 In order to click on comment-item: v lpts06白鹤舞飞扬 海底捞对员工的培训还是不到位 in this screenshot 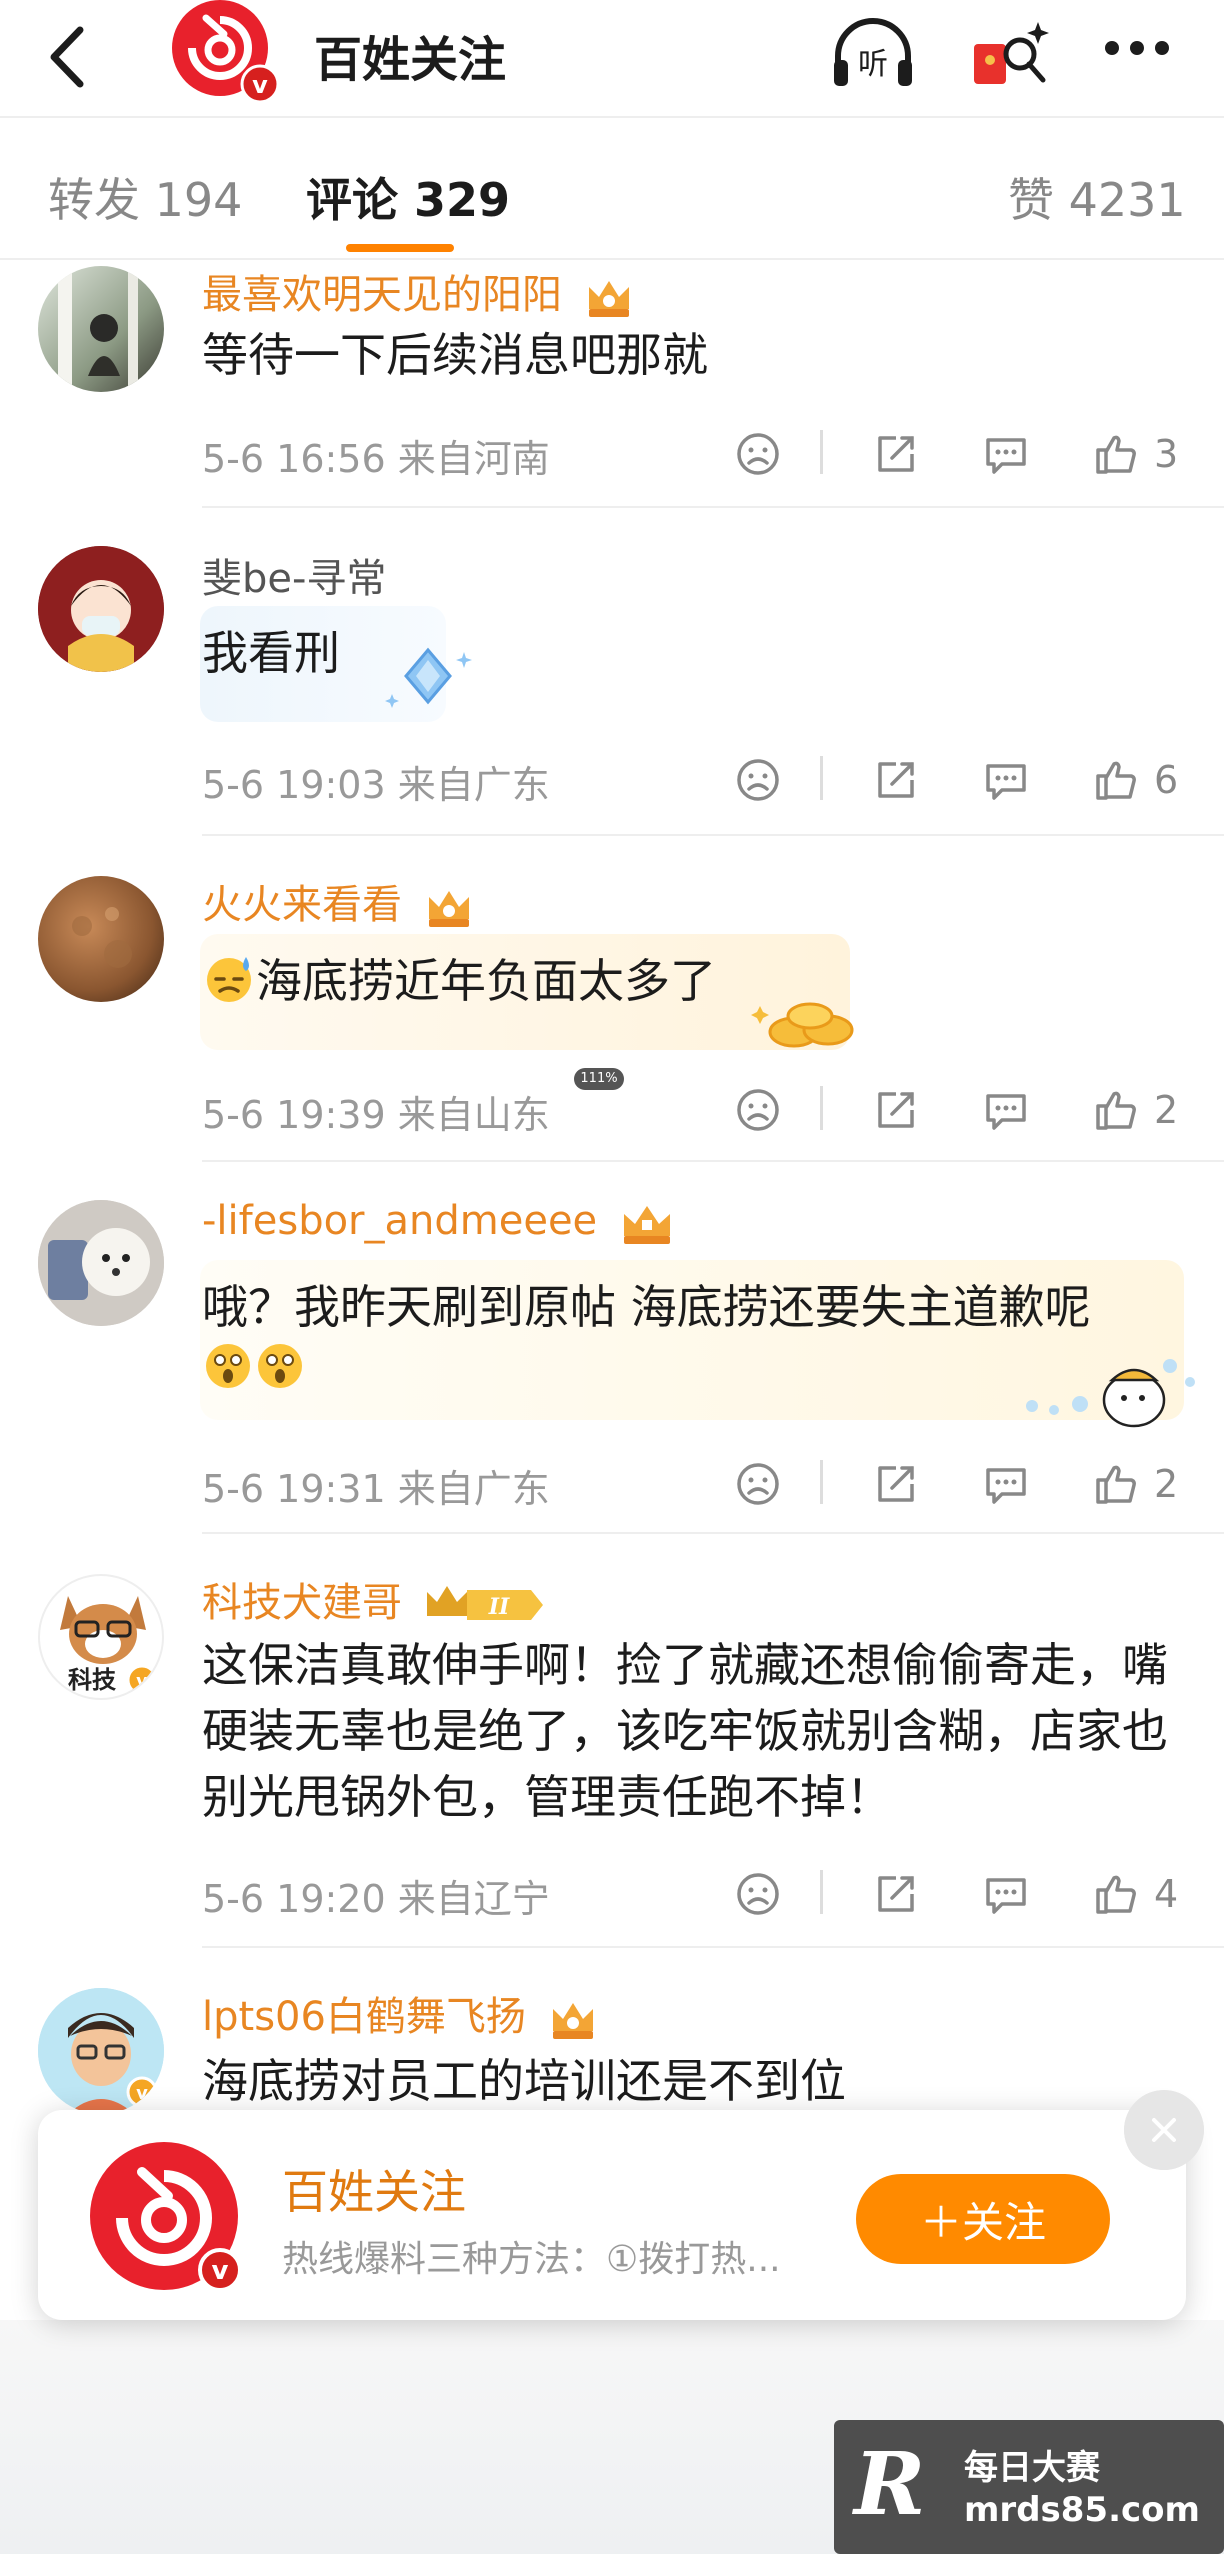, I will do `click(612, 2031)`.